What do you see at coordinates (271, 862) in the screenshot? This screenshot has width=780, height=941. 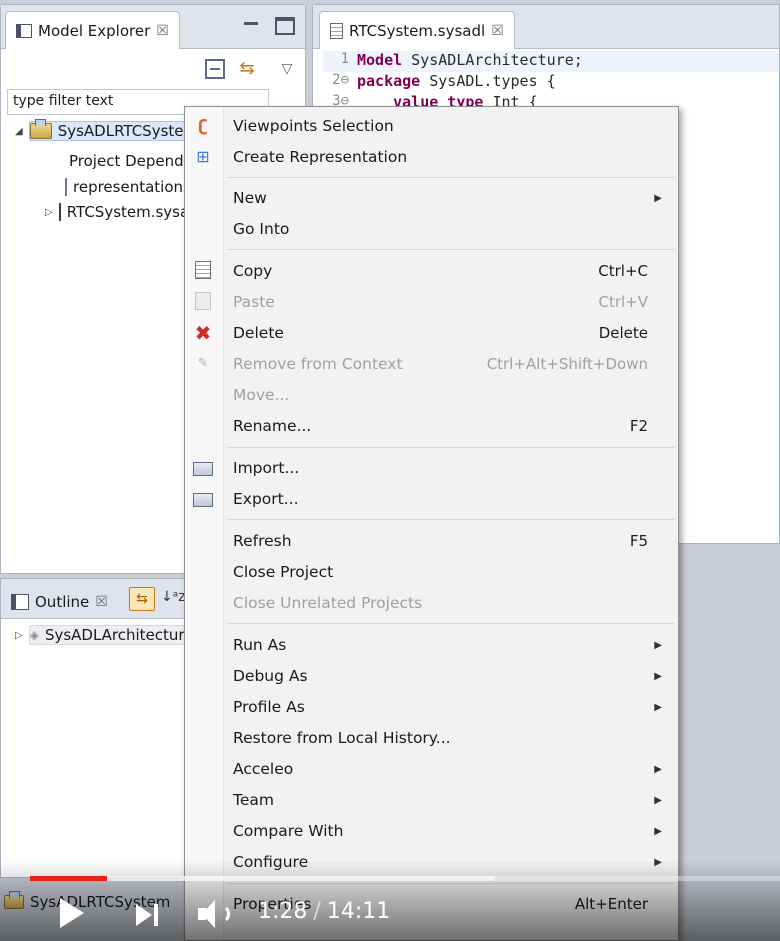 I see `menu-item-label: Configure` at bounding box center [271, 862].